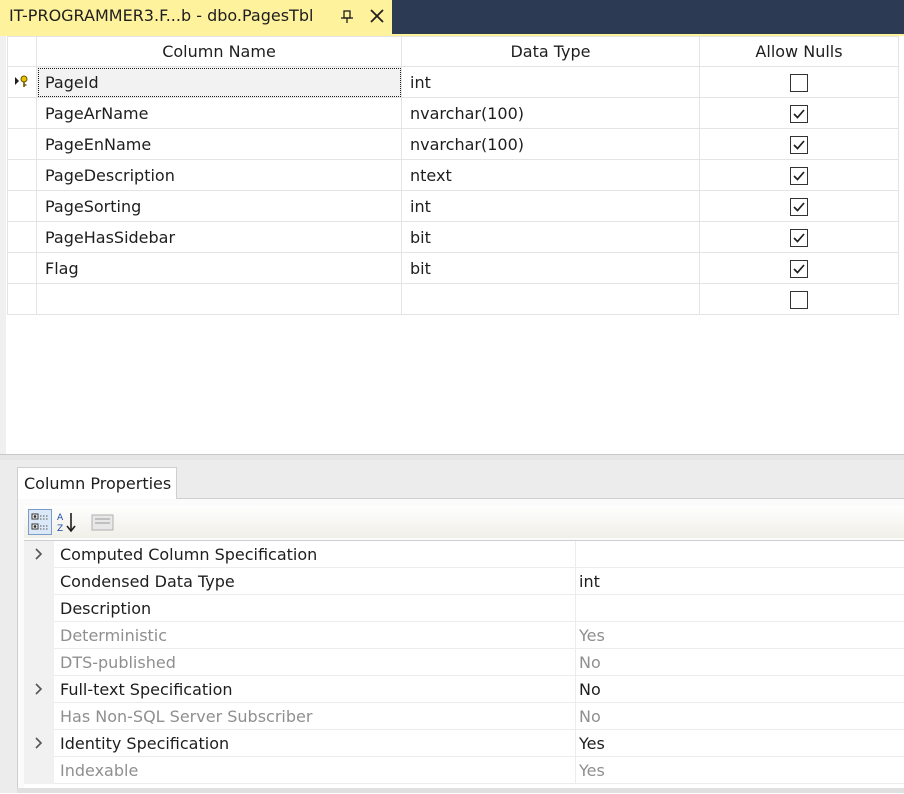 The width and height of the screenshot is (904, 794). What do you see at coordinates (464, 716) in the screenshot?
I see `property-row: Has Non-SQL Server Subscriber No` at bounding box center [464, 716].